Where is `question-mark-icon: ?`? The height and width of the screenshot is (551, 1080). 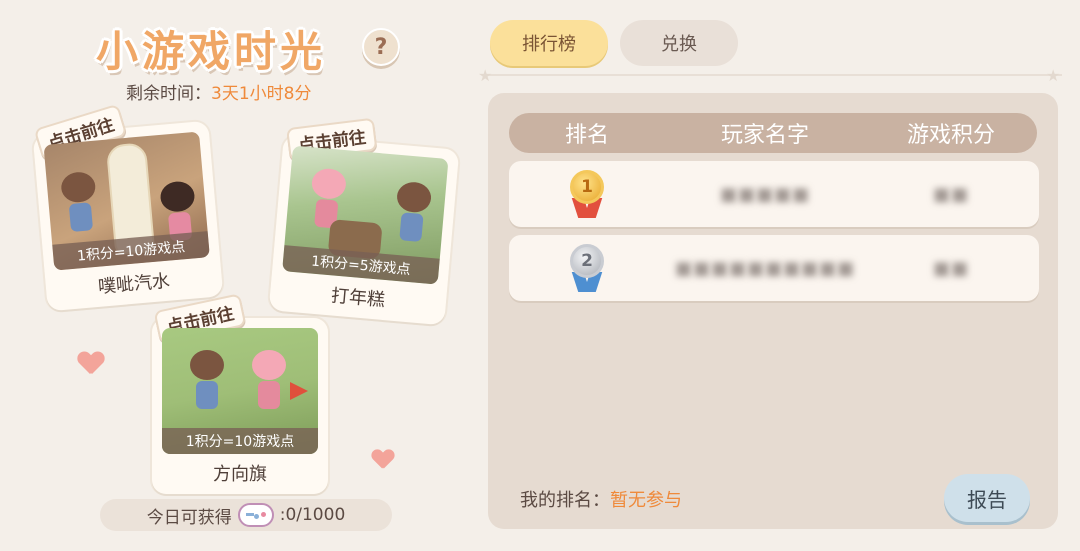 question-mark-icon: ? is located at coordinates (381, 47).